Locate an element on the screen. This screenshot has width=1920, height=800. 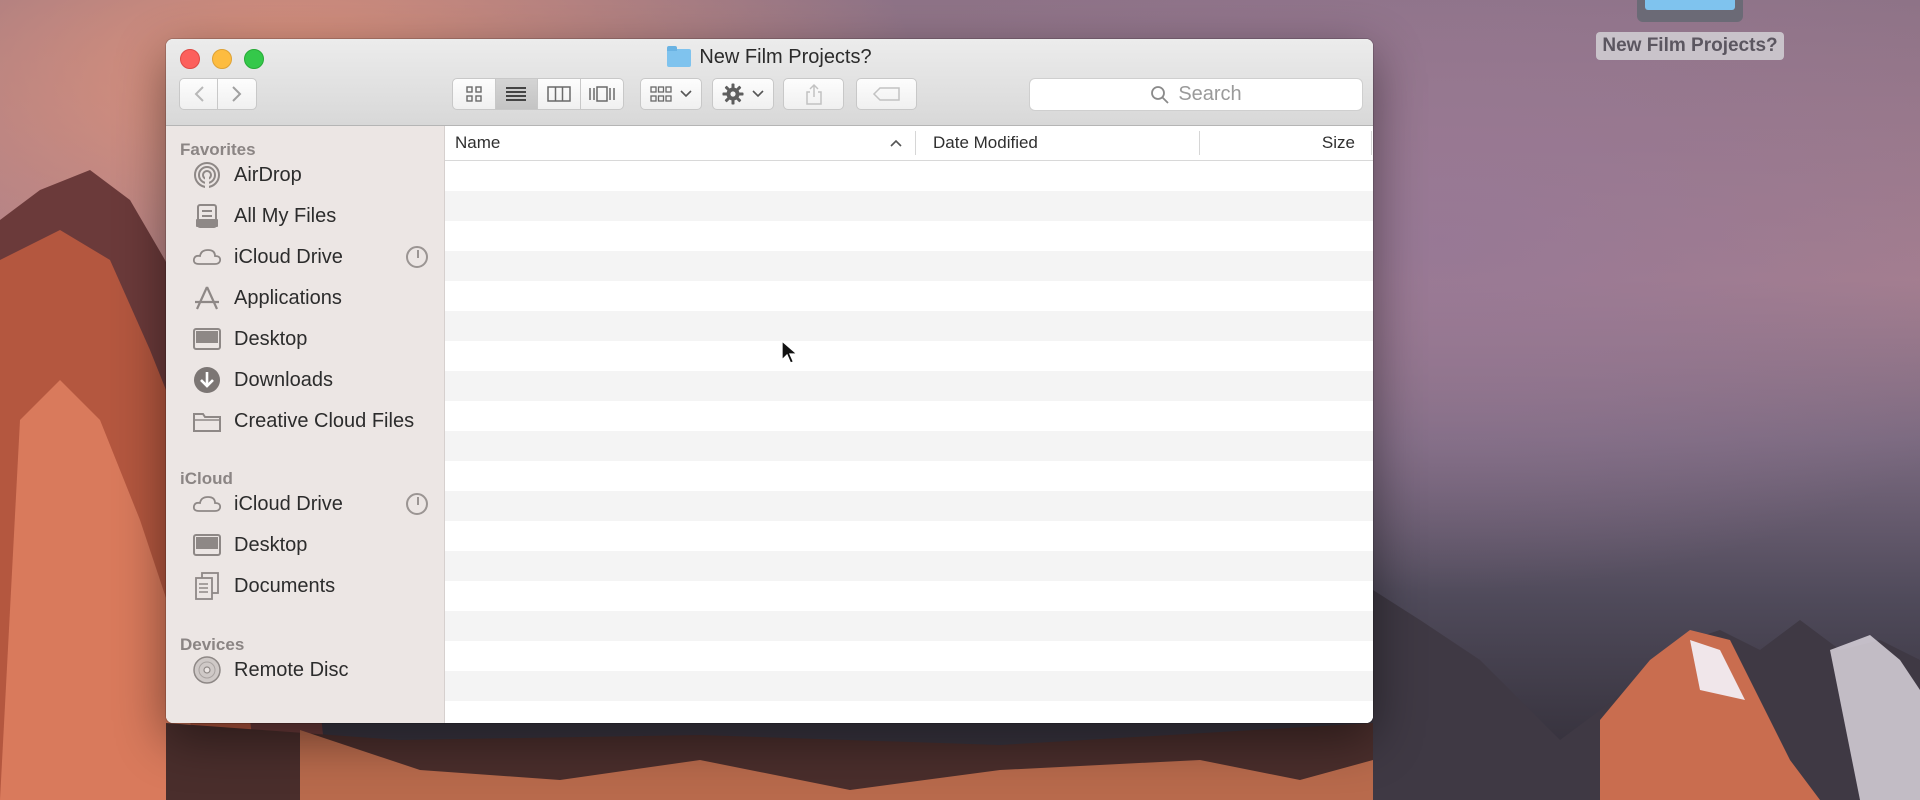
back-button is located at coordinates (199, 94).